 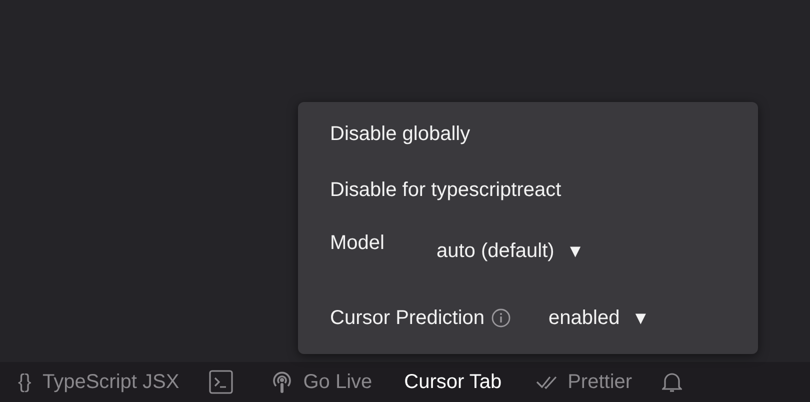 What do you see at coordinates (599, 318) in the screenshot?
I see `dropdown: enabled ▼` at bounding box center [599, 318].